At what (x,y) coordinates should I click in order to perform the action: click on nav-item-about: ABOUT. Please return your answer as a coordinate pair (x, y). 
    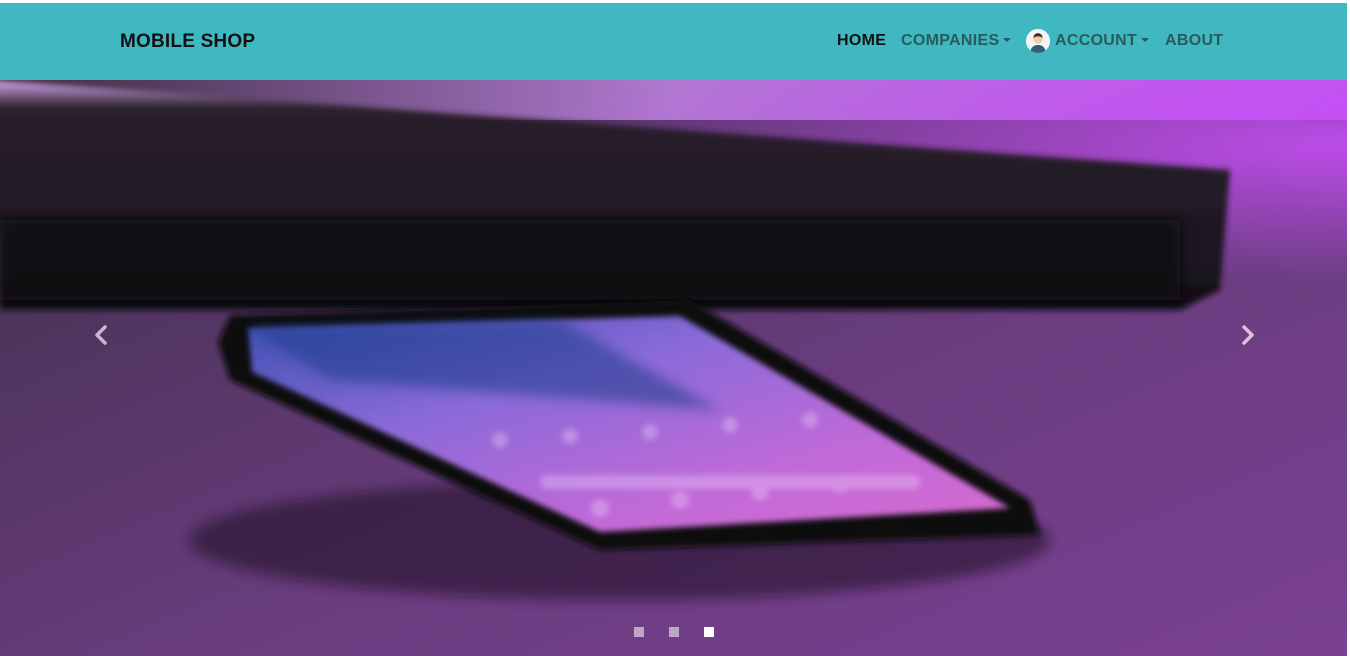
    Looking at the image, I should click on (1194, 41).